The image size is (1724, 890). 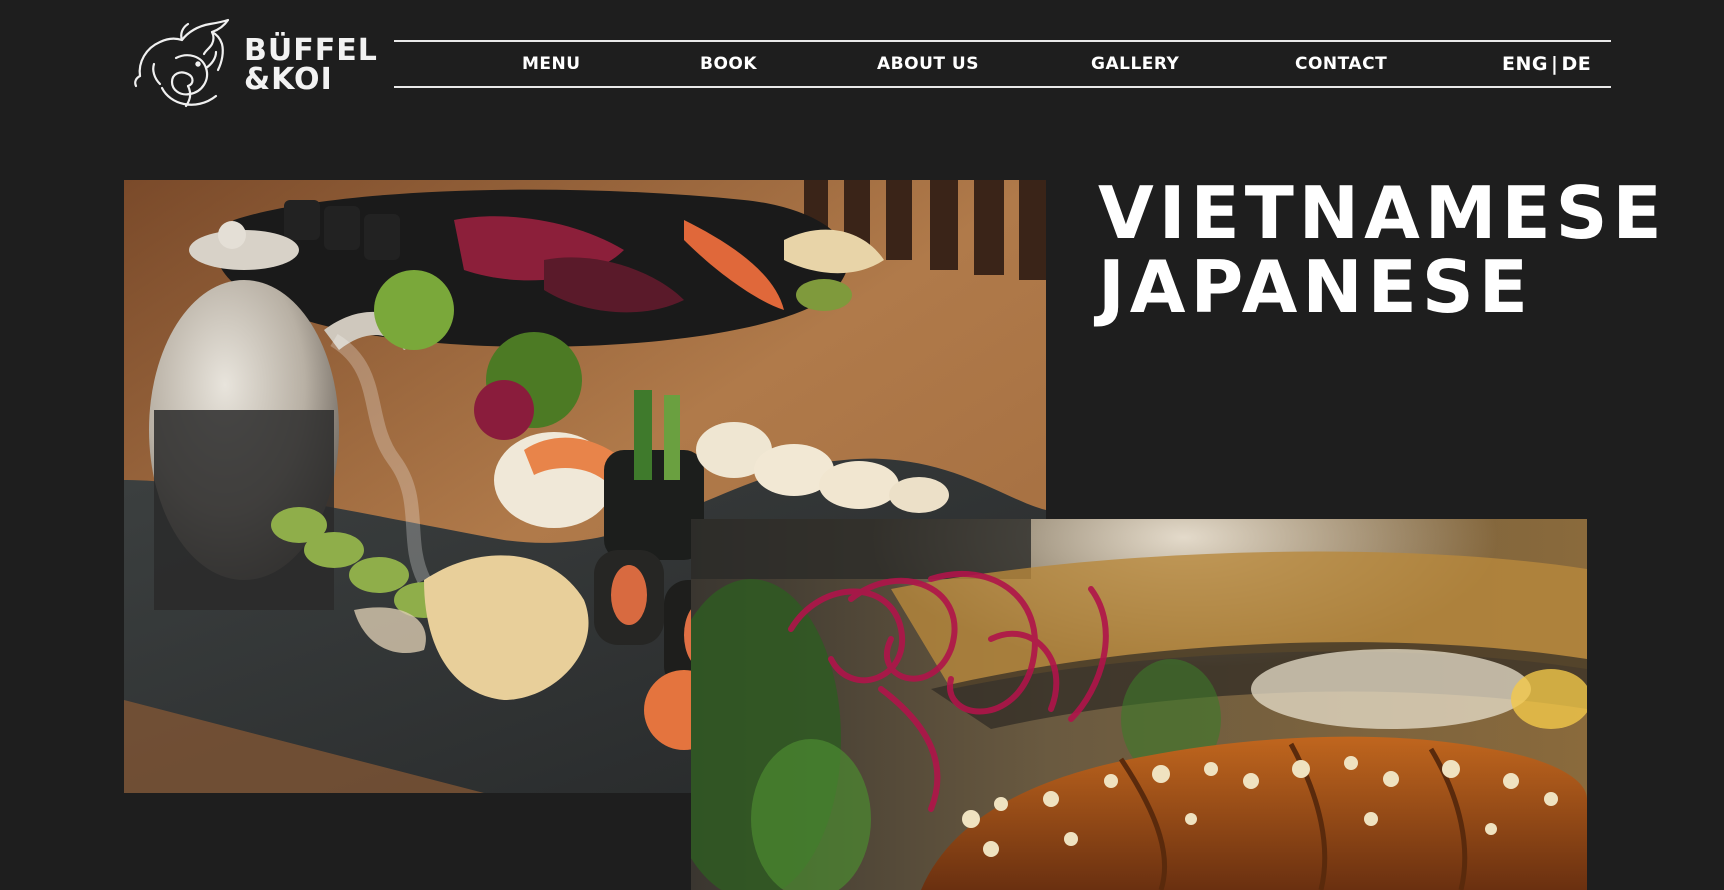 I want to click on brand-name-line2: &KOI, so click(x=288, y=79).